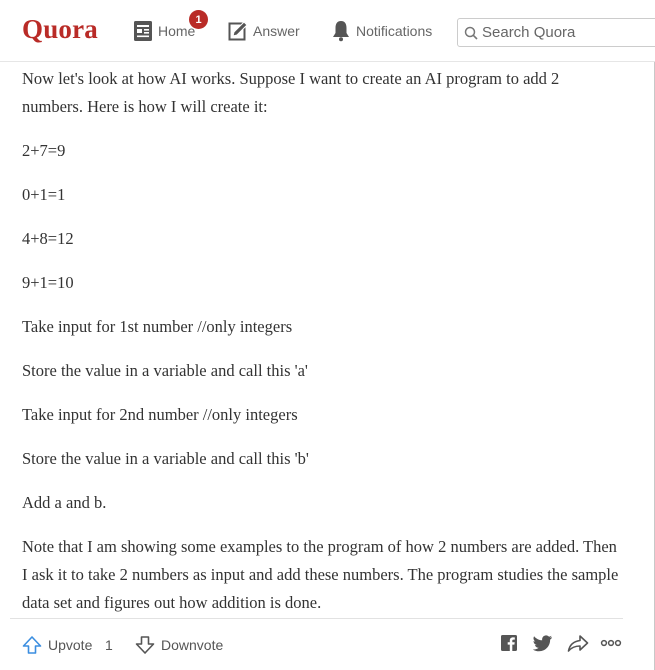 The image size is (655, 670). I want to click on twitter-icon, so click(543, 643).